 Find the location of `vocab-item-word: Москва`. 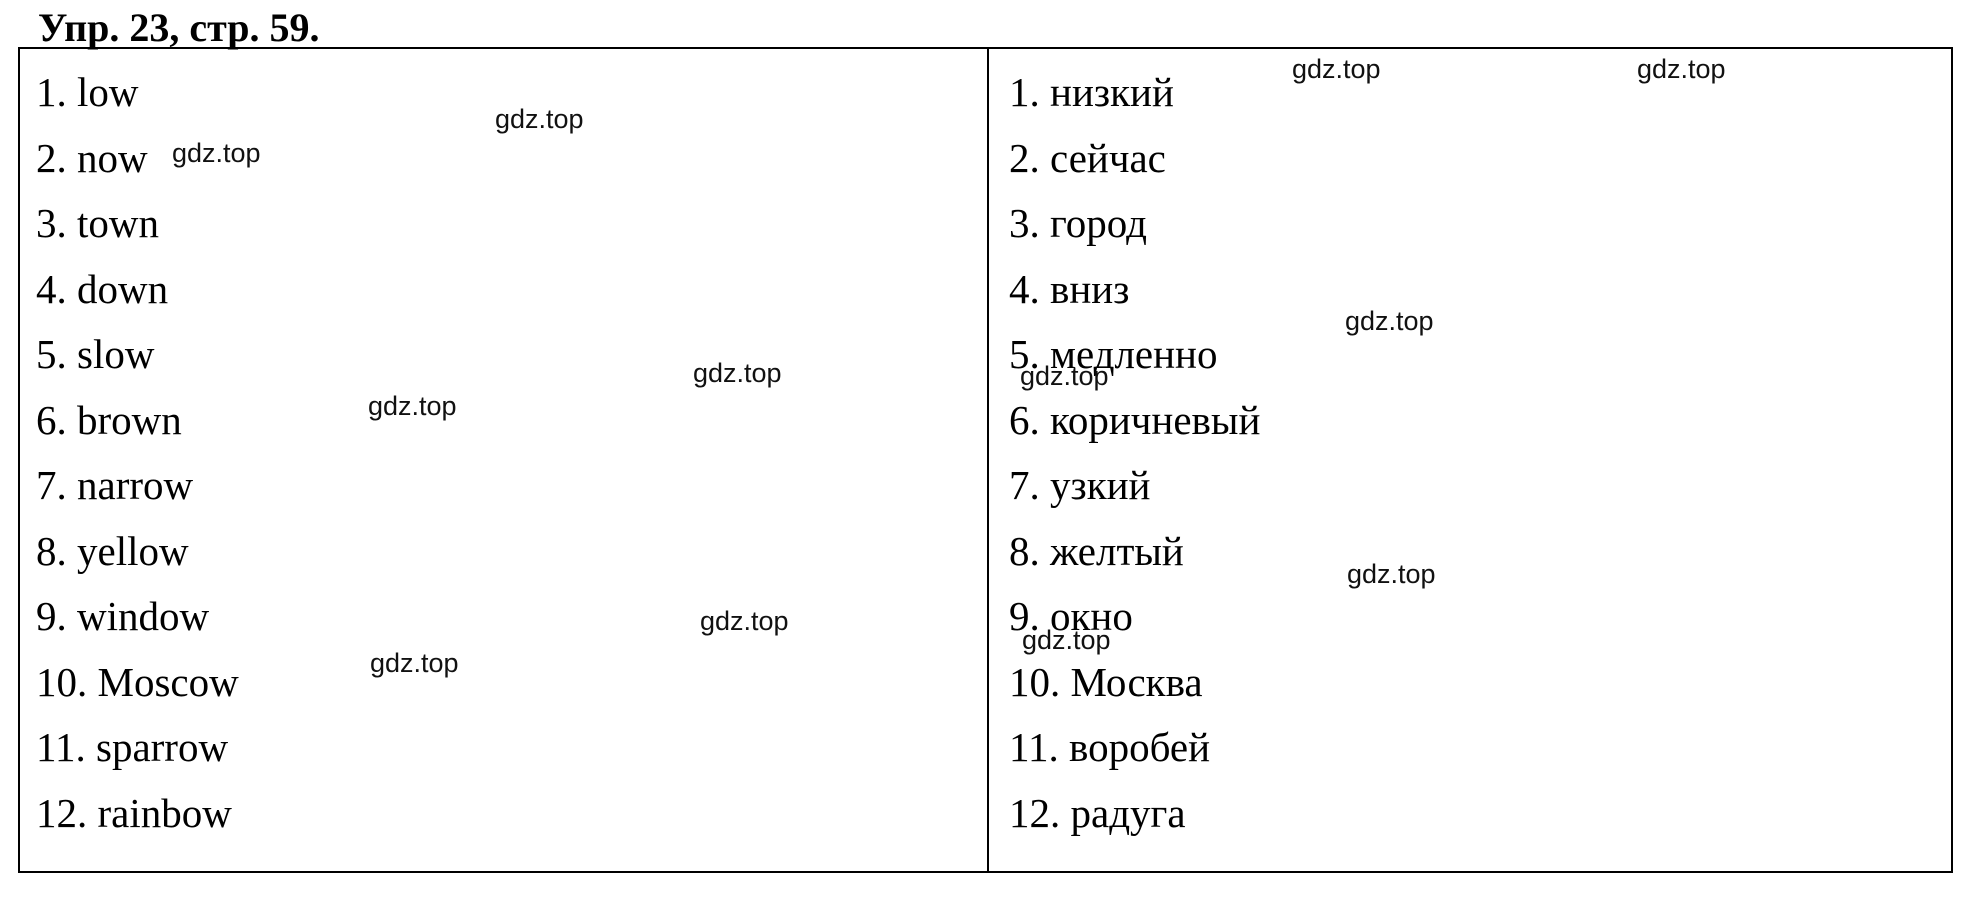

vocab-item-word: Москва is located at coordinates (1136, 681).